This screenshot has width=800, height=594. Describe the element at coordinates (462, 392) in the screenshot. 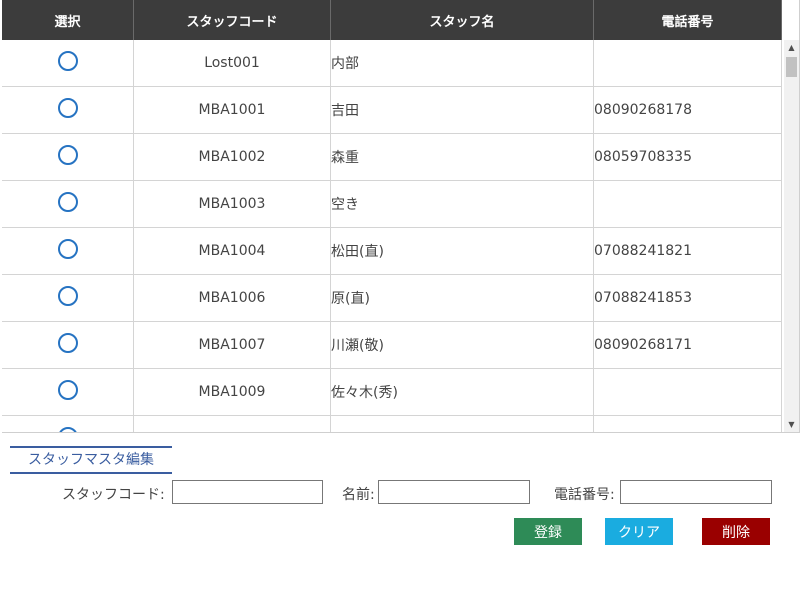

I see `staff-name-cell: 佐々木(秀)` at that location.